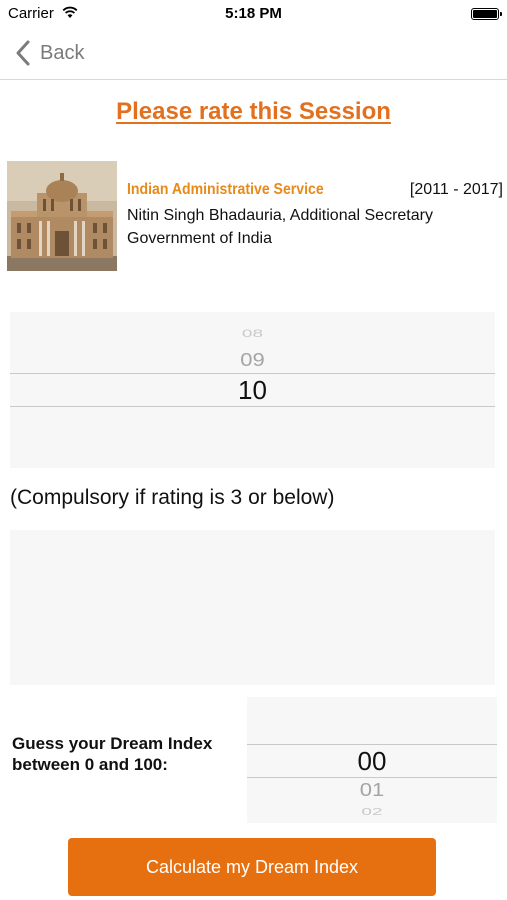  What do you see at coordinates (372, 812) in the screenshot?
I see `picker-option: 02` at bounding box center [372, 812].